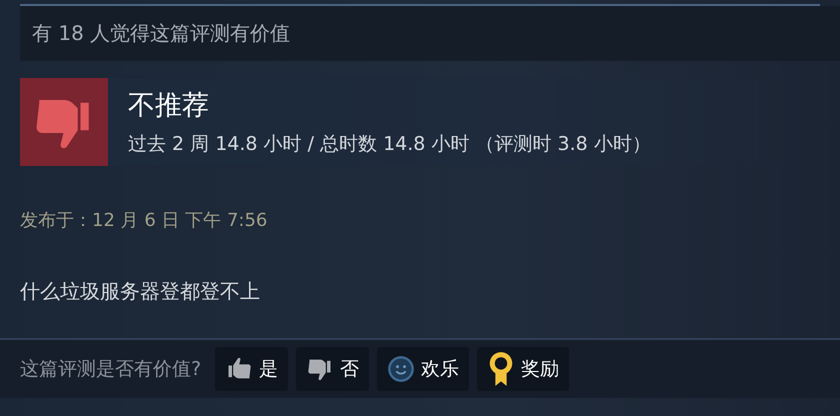 The image size is (840, 416). What do you see at coordinates (389, 144) in the screenshot?
I see `playtime-text: 过去 2 周 14.8 小时 / 总时数 14.8 小时 （评测时 3.8 小时）` at bounding box center [389, 144].